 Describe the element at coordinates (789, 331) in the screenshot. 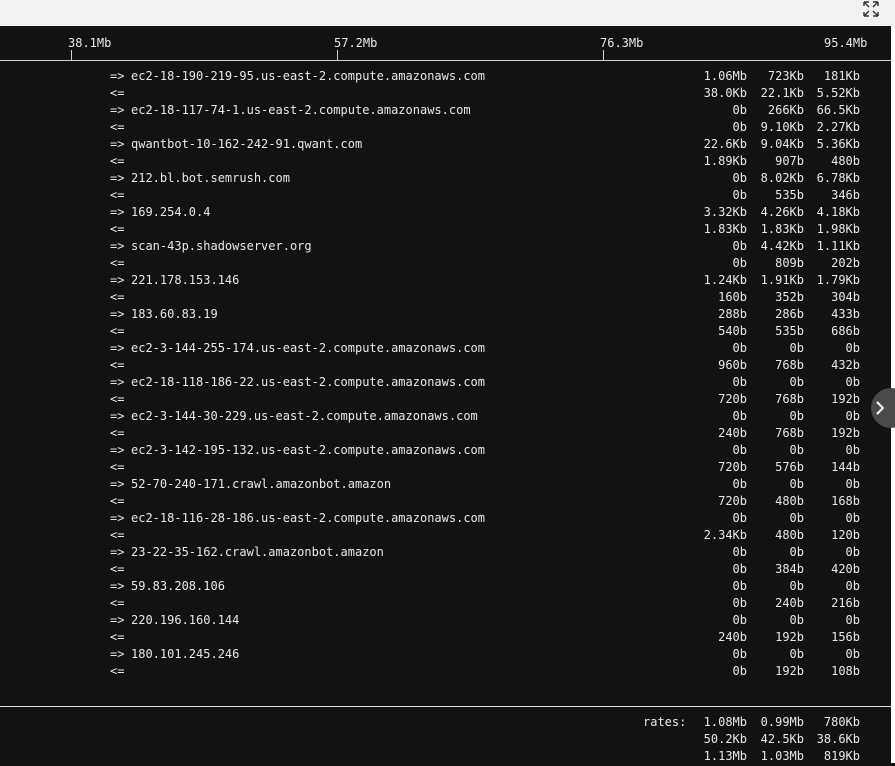

I see `rate-10s: 535b` at that location.